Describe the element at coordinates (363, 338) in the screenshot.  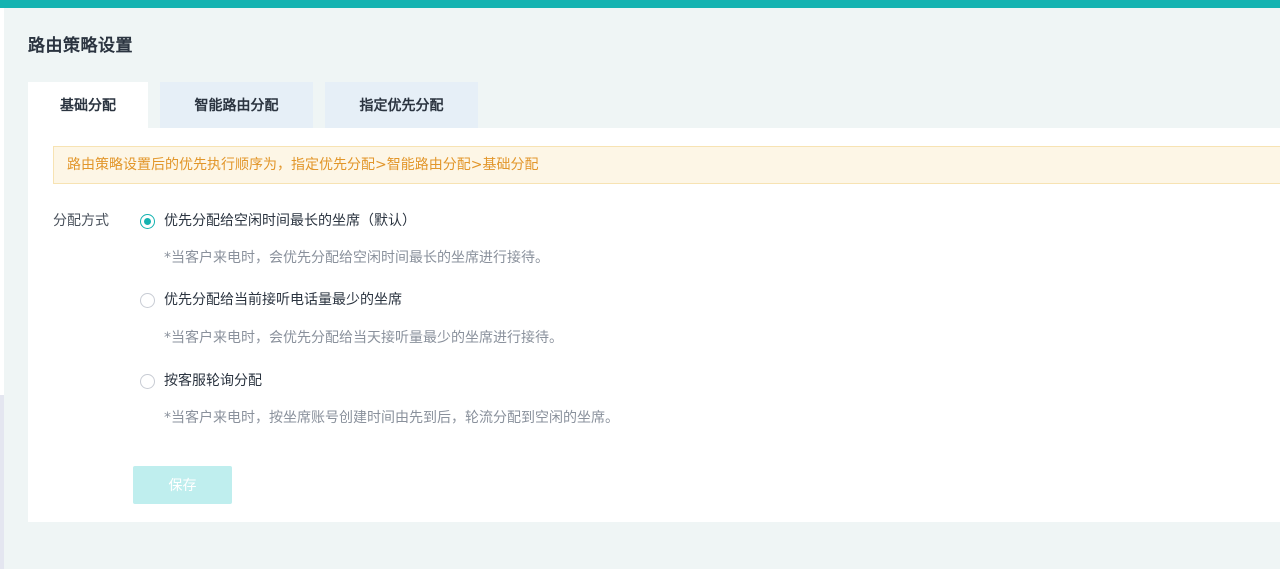
I see `option-hint: *当客户来电时，会优先分配给当天接听量最少的坐席进行接待。` at that location.